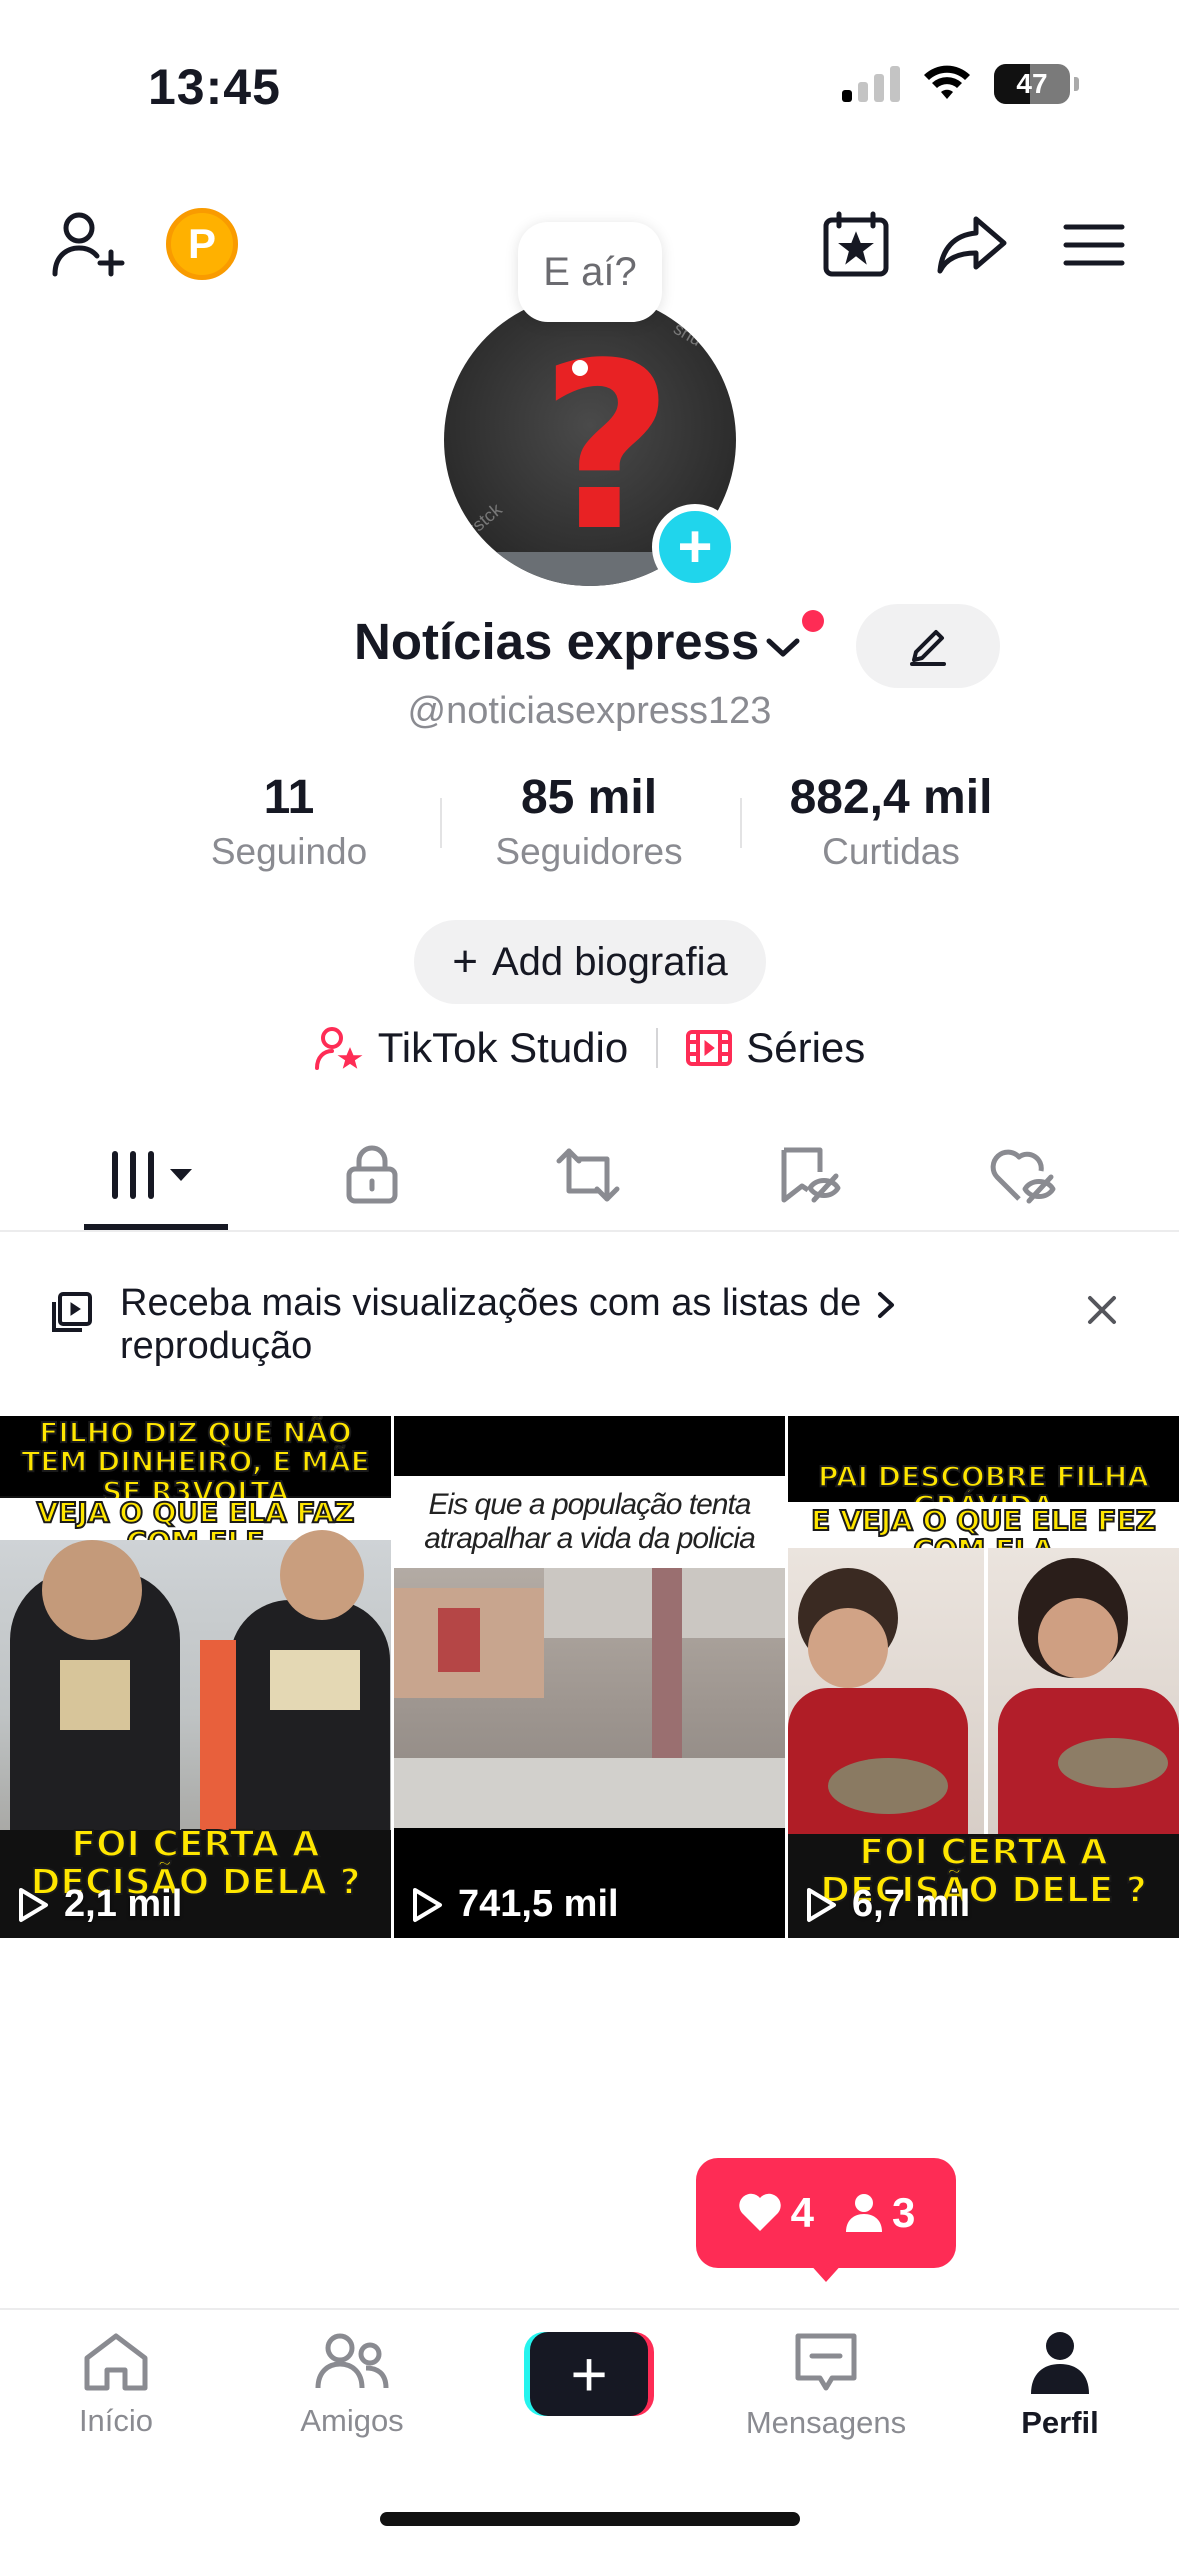  I want to click on likes-count: 4, so click(802, 2212).